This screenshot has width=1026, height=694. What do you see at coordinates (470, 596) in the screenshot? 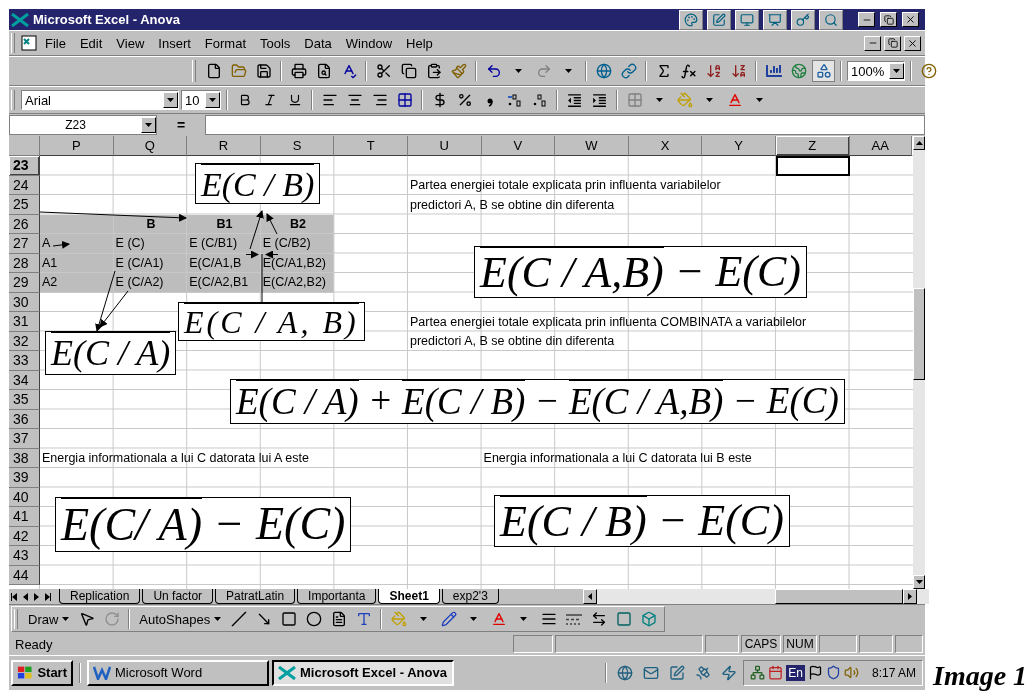
I see `sheet-tab: exp2'3` at bounding box center [470, 596].